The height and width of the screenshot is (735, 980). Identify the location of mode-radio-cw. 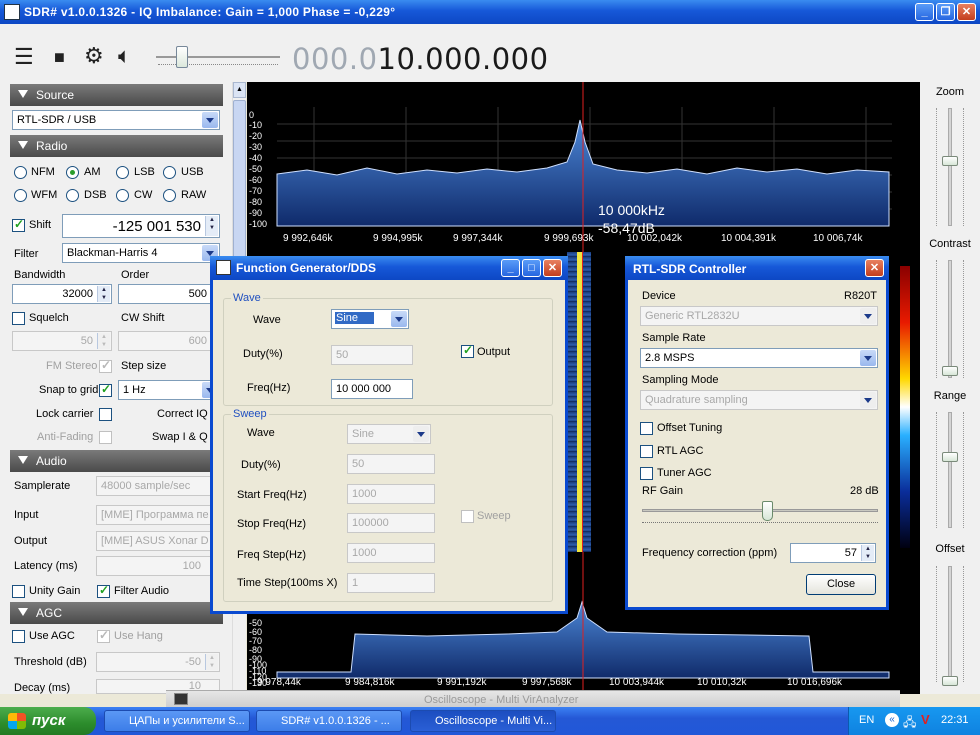
(122, 195).